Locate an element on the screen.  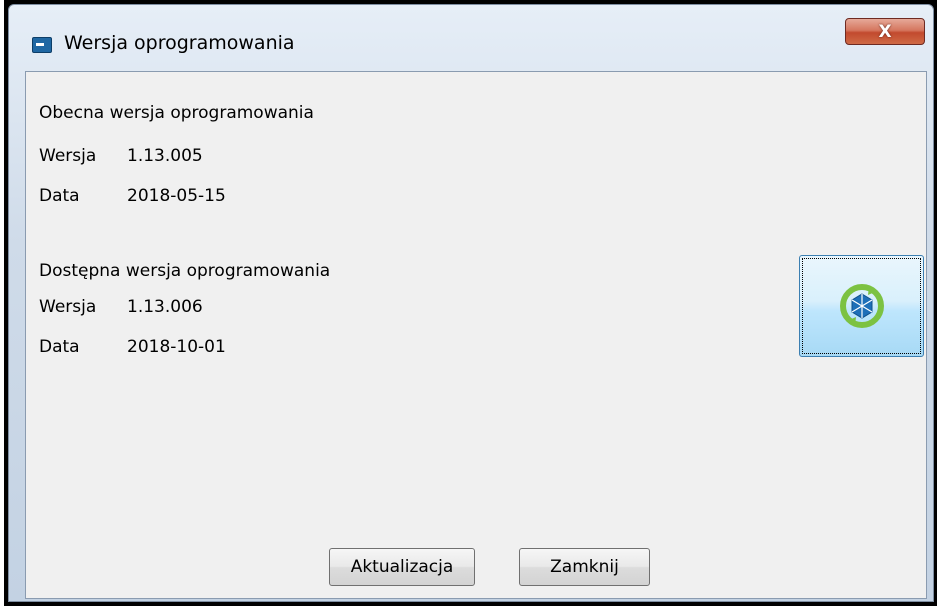
sync-update-icon is located at coordinates (861, 306).